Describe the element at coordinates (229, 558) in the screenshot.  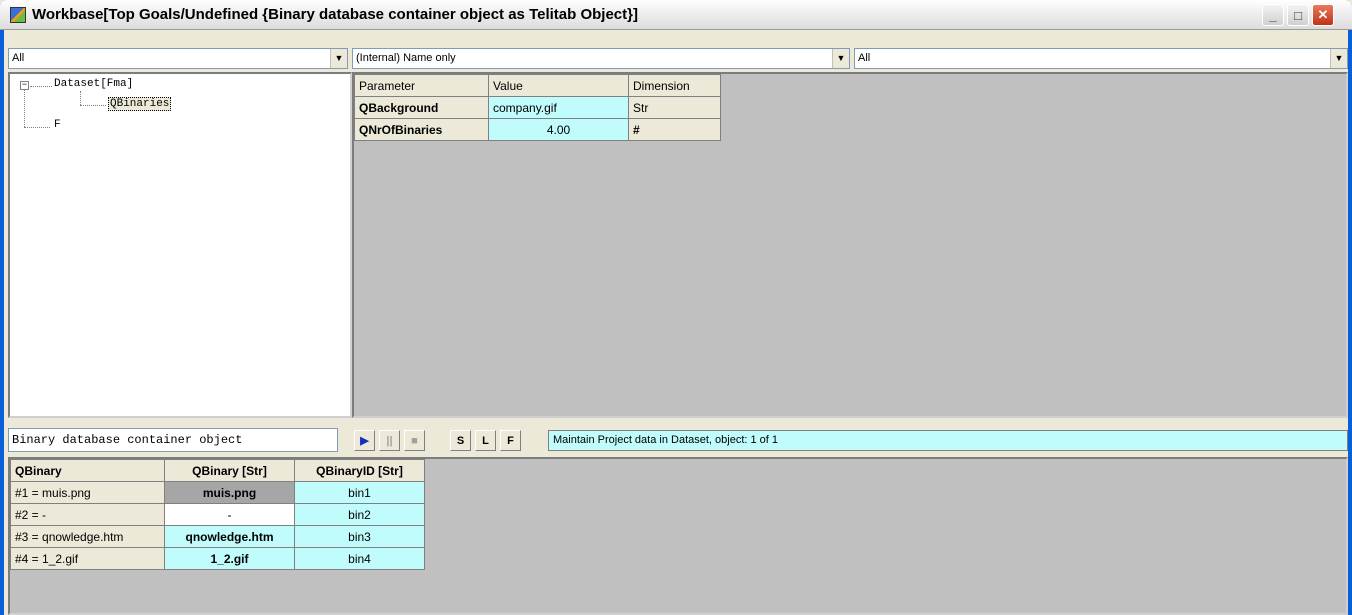
I see `binary-name-cell: 1_2.gif` at that location.